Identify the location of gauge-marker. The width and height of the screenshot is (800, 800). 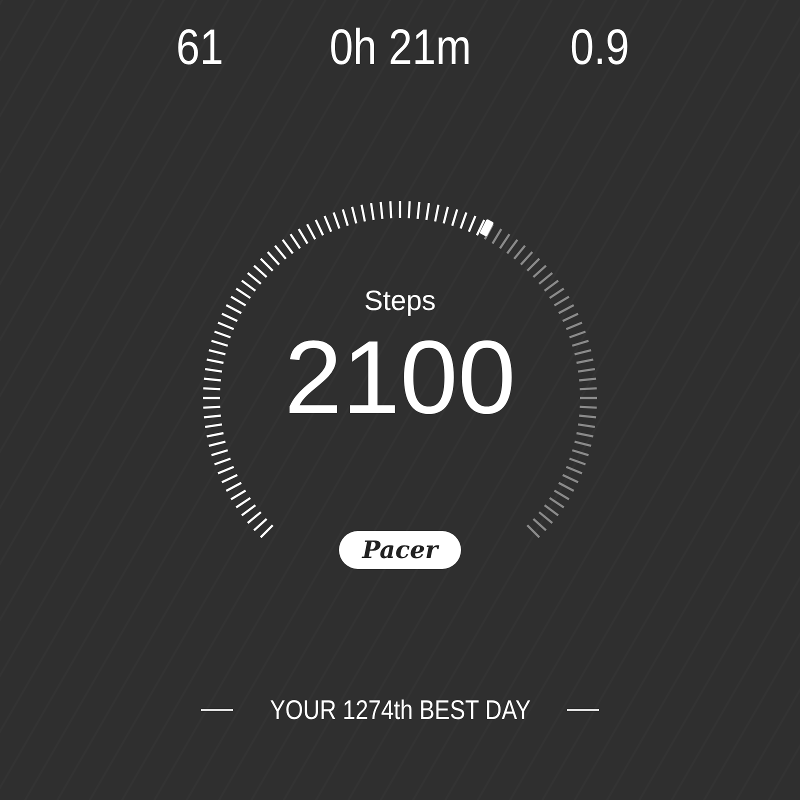
(487, 227).